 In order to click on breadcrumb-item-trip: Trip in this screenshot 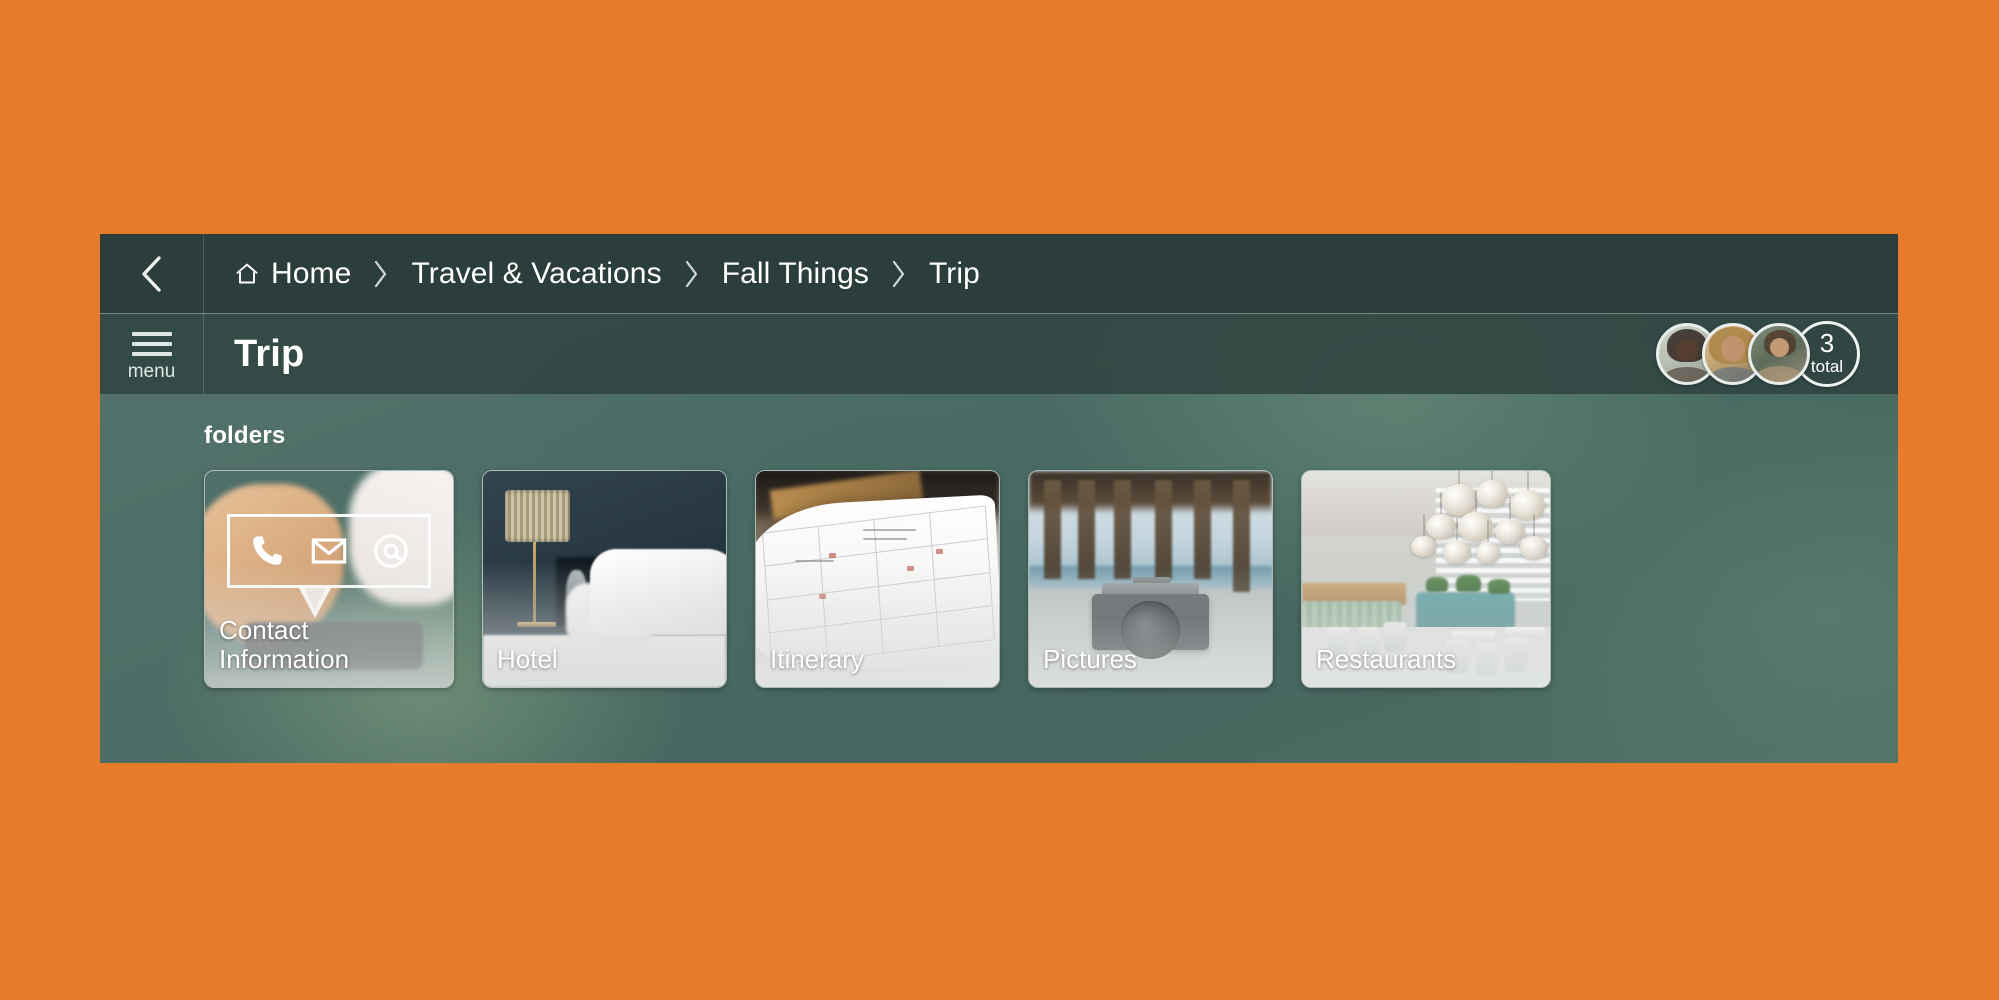, I will do `click(954, 274)`.